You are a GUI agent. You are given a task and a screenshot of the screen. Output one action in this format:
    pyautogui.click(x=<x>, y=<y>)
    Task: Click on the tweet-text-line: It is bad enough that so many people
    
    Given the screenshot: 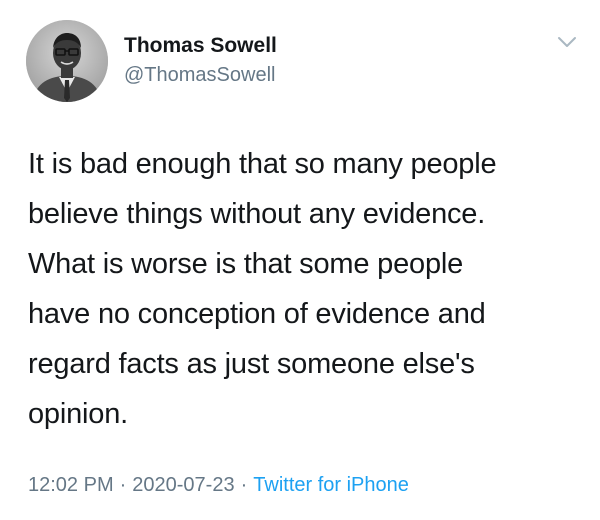 What is the action you would take?
    pyautogui.click(x=262, y=164)
    